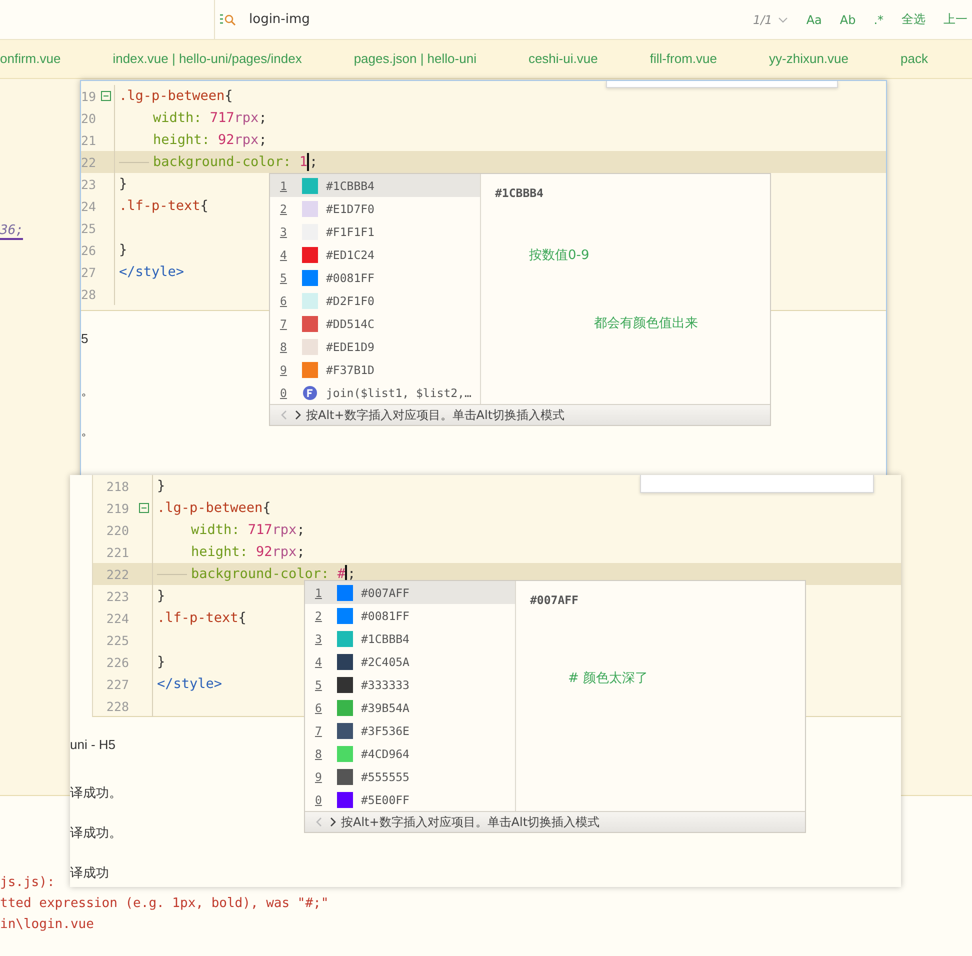 The width and height of the screenshot is (972, 956). Describe the element at coordinates (88, 294) in the screenshot. I see `line-number: 28` at that location.